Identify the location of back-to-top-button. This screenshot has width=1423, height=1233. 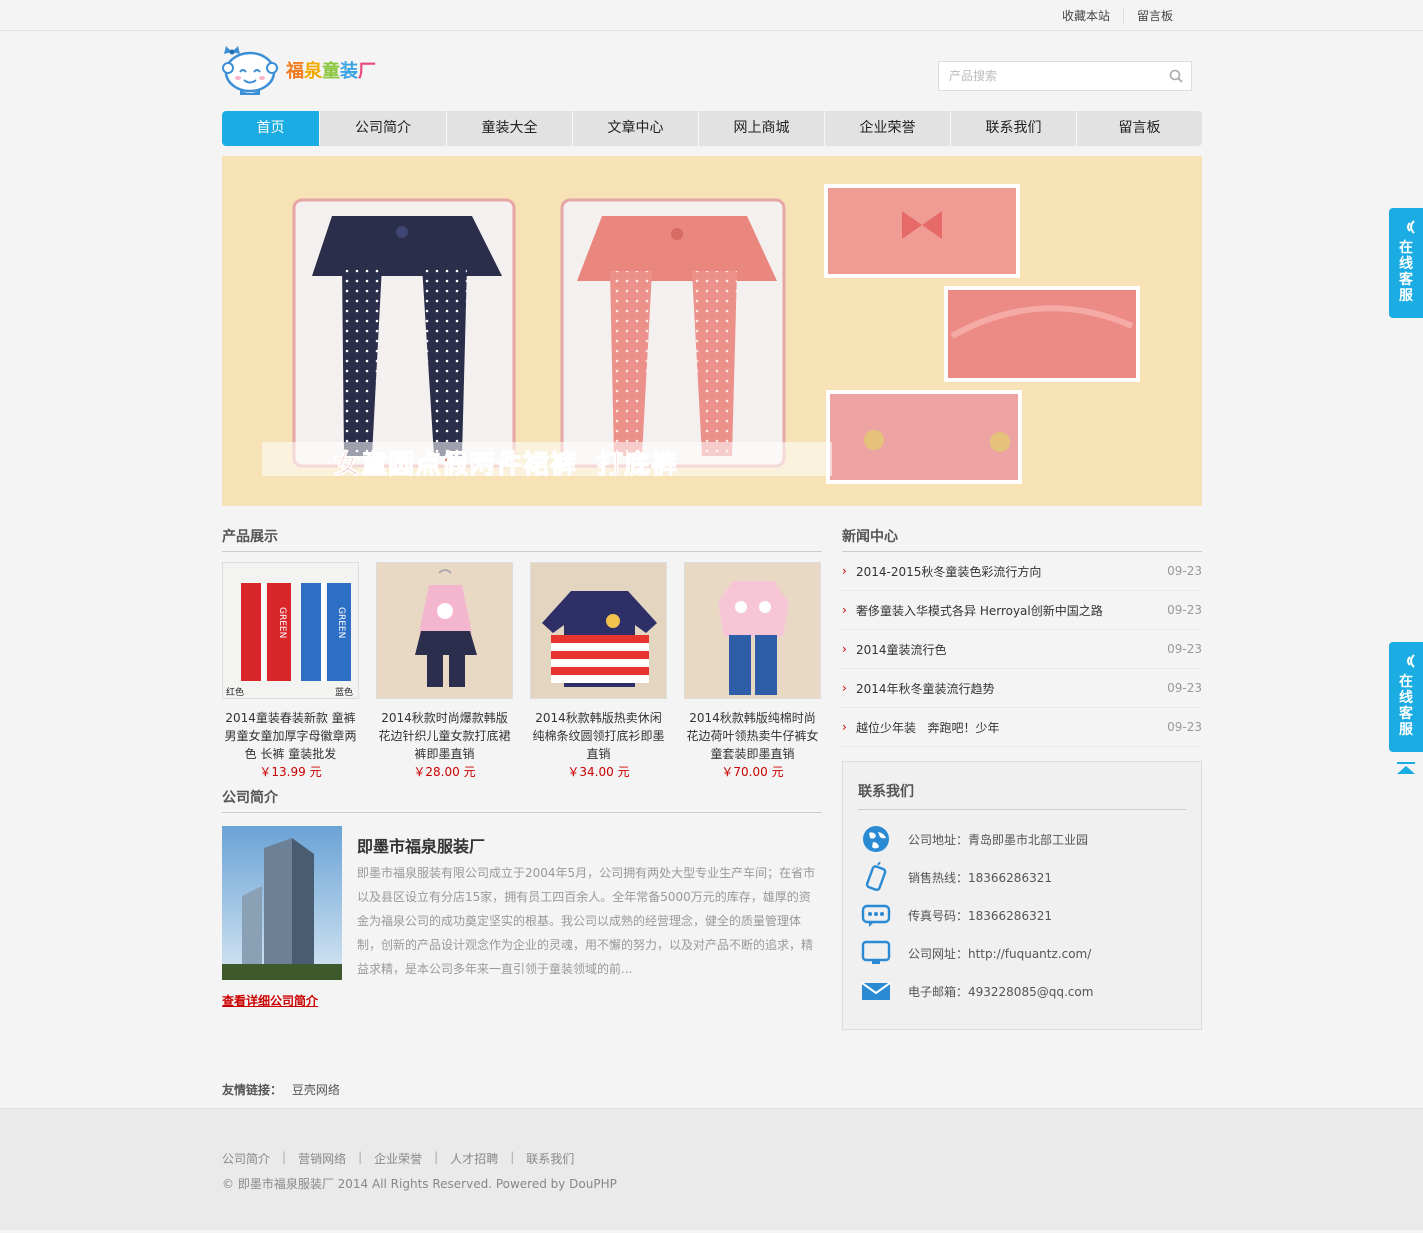
(1406, 768).